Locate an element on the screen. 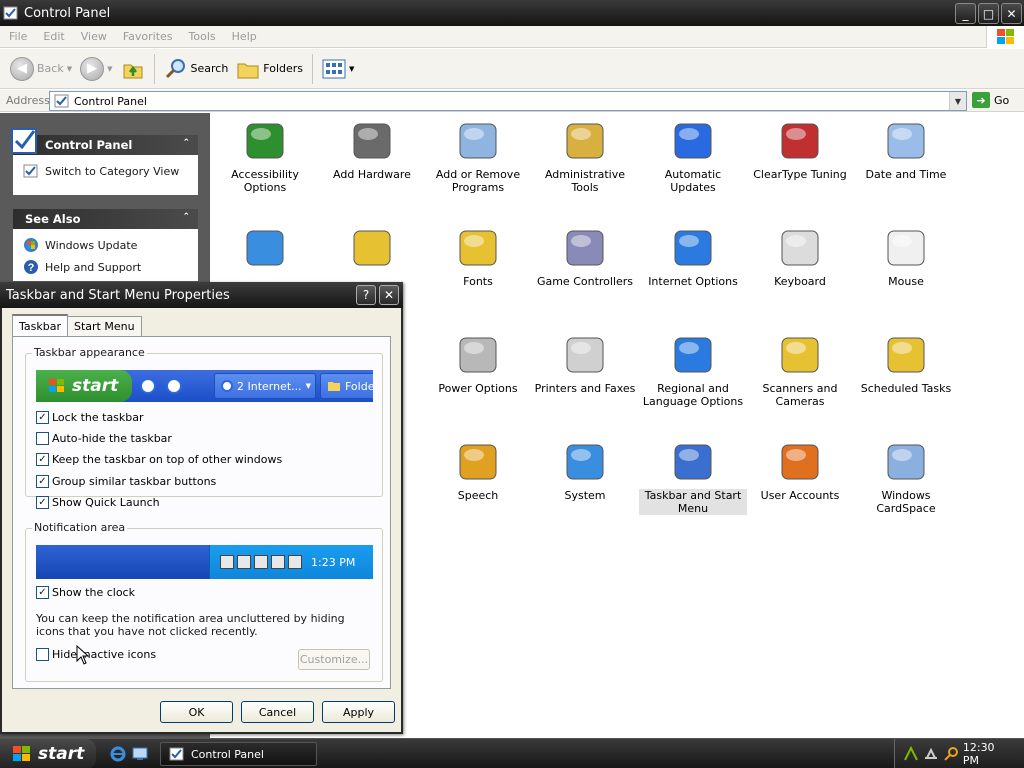  switch-category-view-label: Switch to Category View is located at coordinates (112, 171).